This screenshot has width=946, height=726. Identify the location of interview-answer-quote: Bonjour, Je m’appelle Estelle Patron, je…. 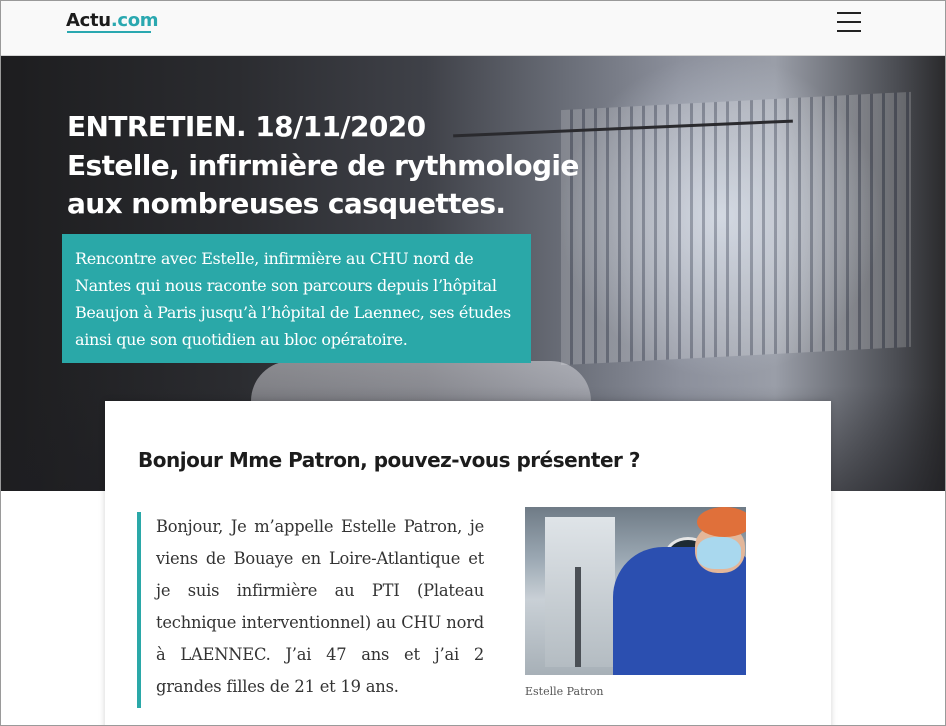
(310, 610).